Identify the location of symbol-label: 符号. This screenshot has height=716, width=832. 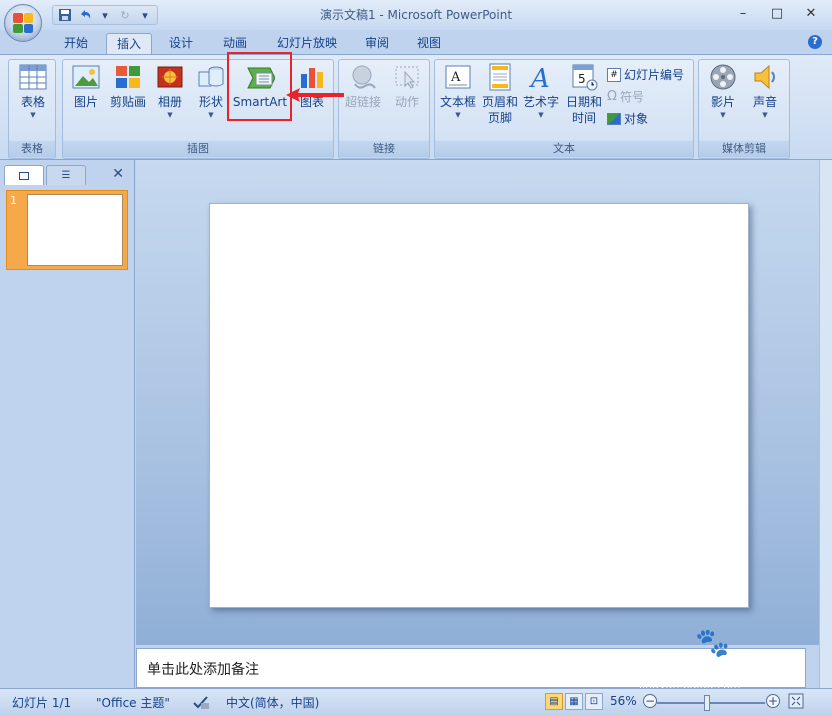
(631, 97).